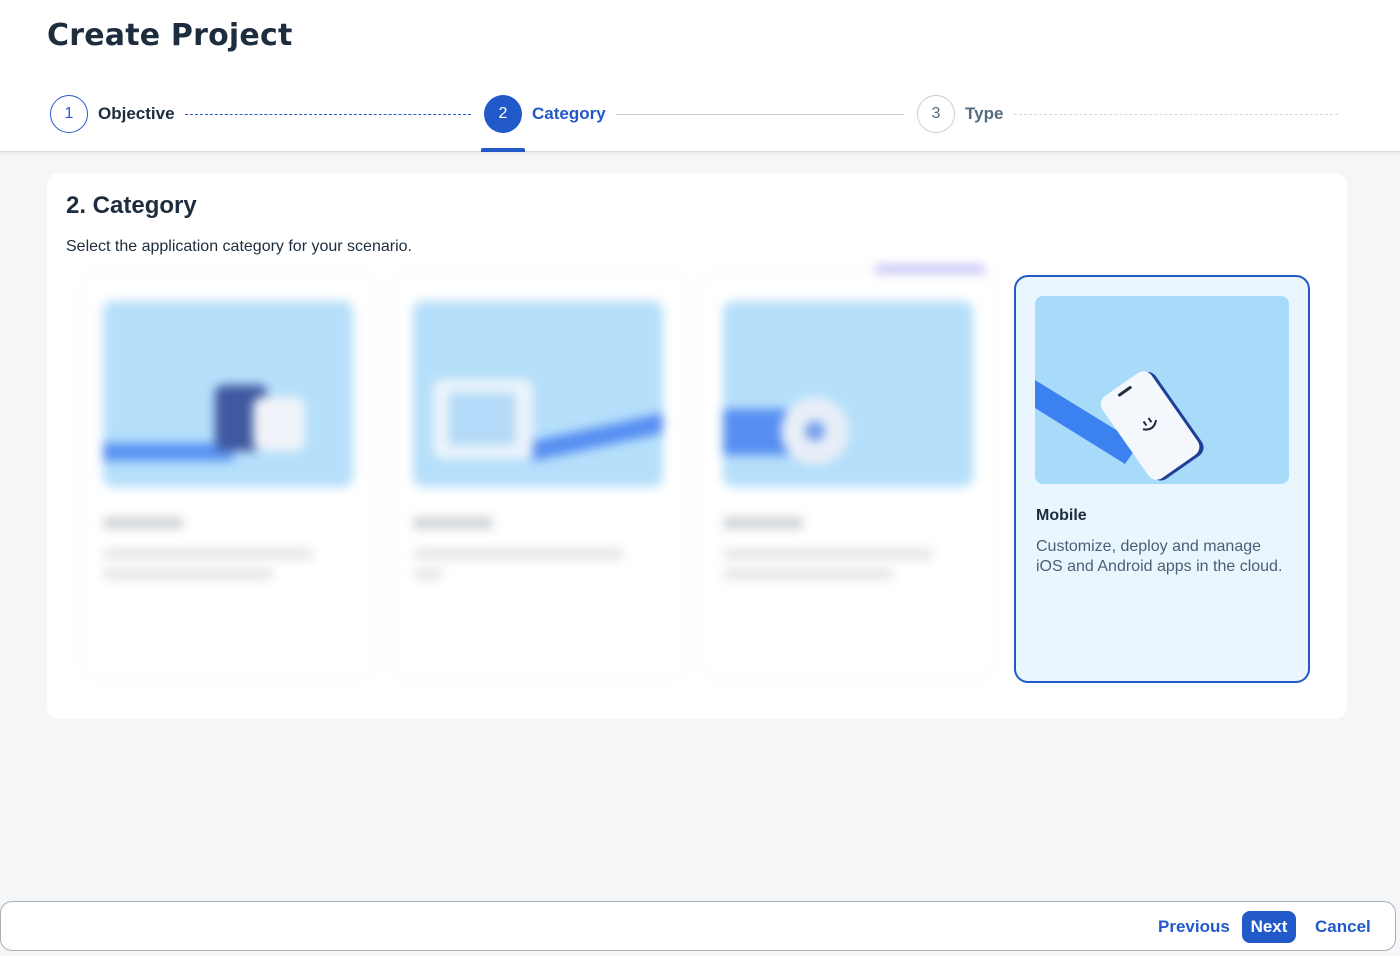 The image size is (1400, 956). What do you see at coordinates (960, 114) in the screenshot?
I see `wizard-step-type: 3 Type` at bounding box center [960, 114].